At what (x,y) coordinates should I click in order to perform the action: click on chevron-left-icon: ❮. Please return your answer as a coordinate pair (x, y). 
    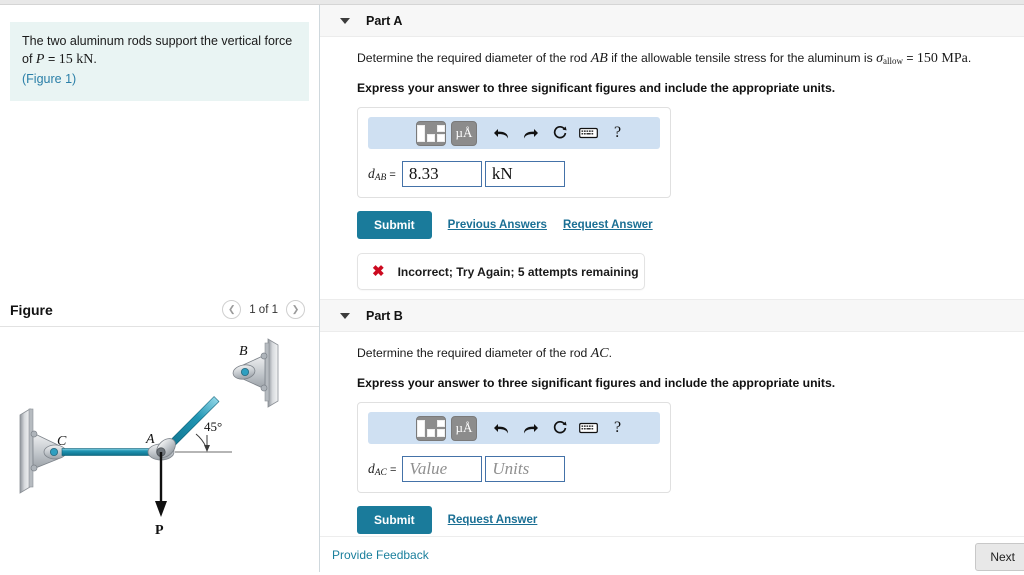
    Looking at the image, I should click on (231, 309).